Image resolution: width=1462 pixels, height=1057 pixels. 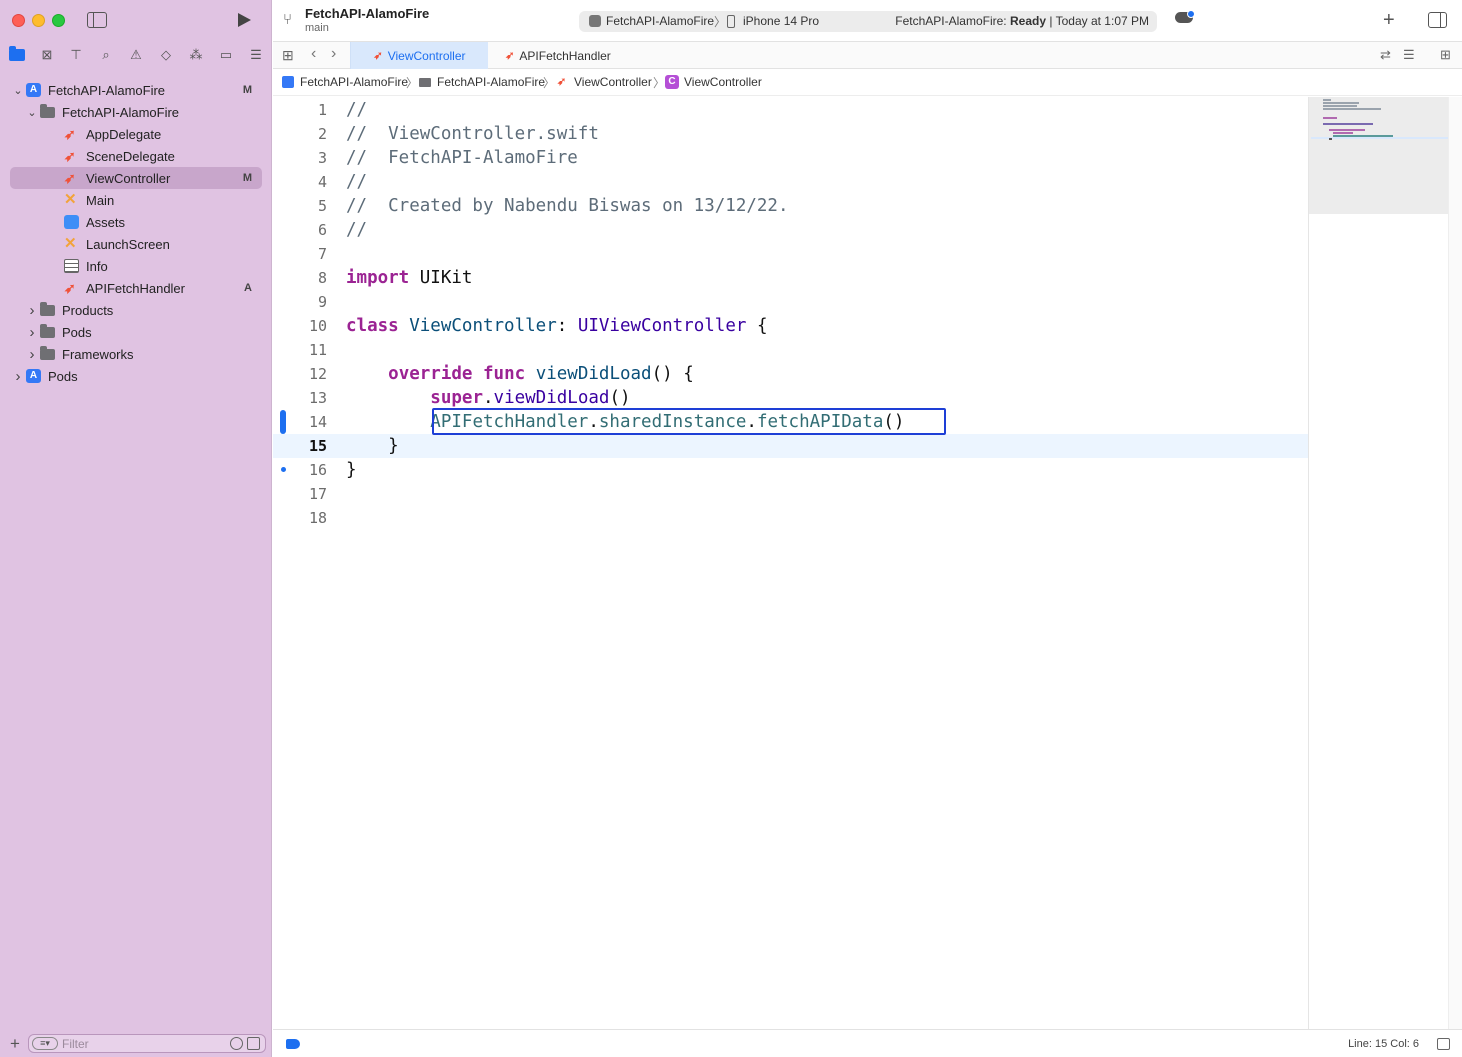 What do you see at coordinates (300, 230) in the screenshot?
I see `line-number: 6` at bounding box center [300, 230].